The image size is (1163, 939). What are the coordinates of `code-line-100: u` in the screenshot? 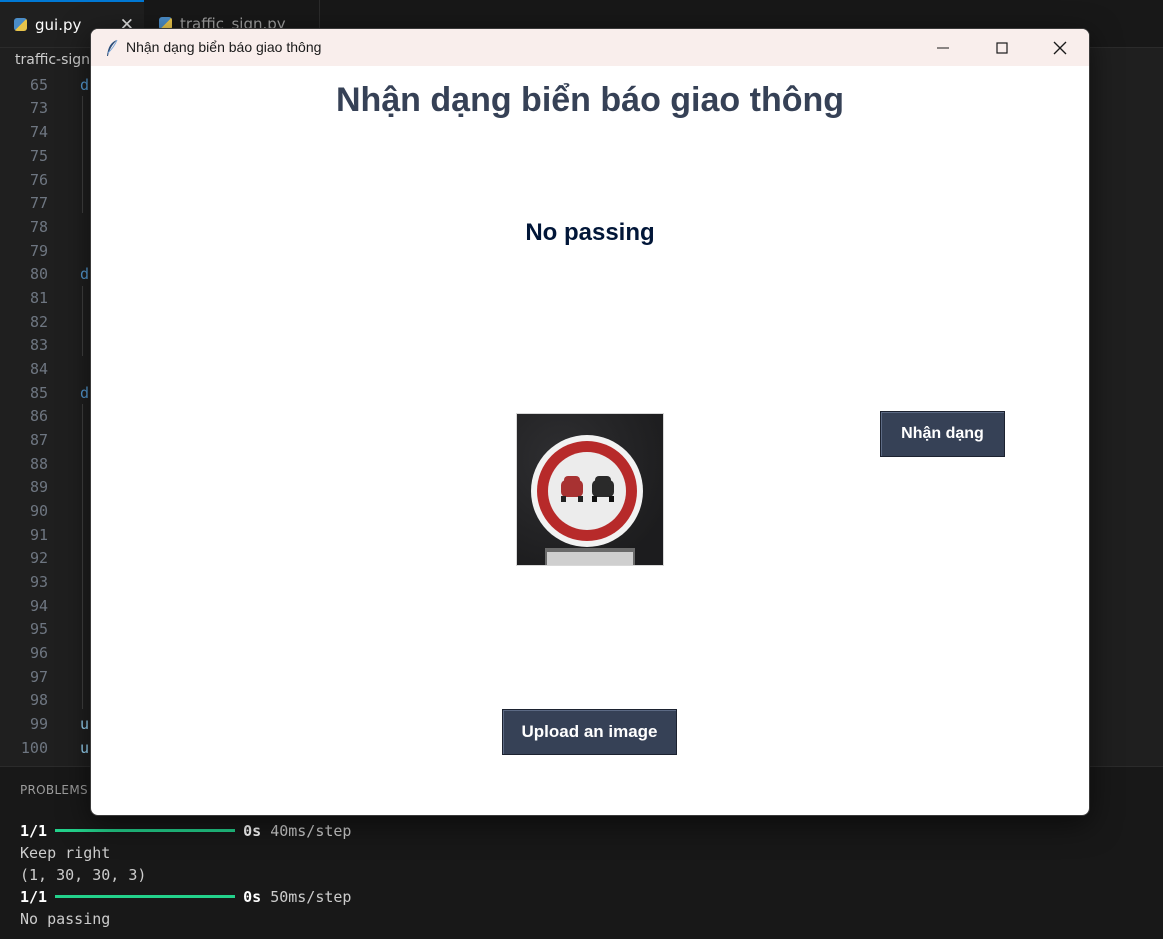 It's located at (84, 748).